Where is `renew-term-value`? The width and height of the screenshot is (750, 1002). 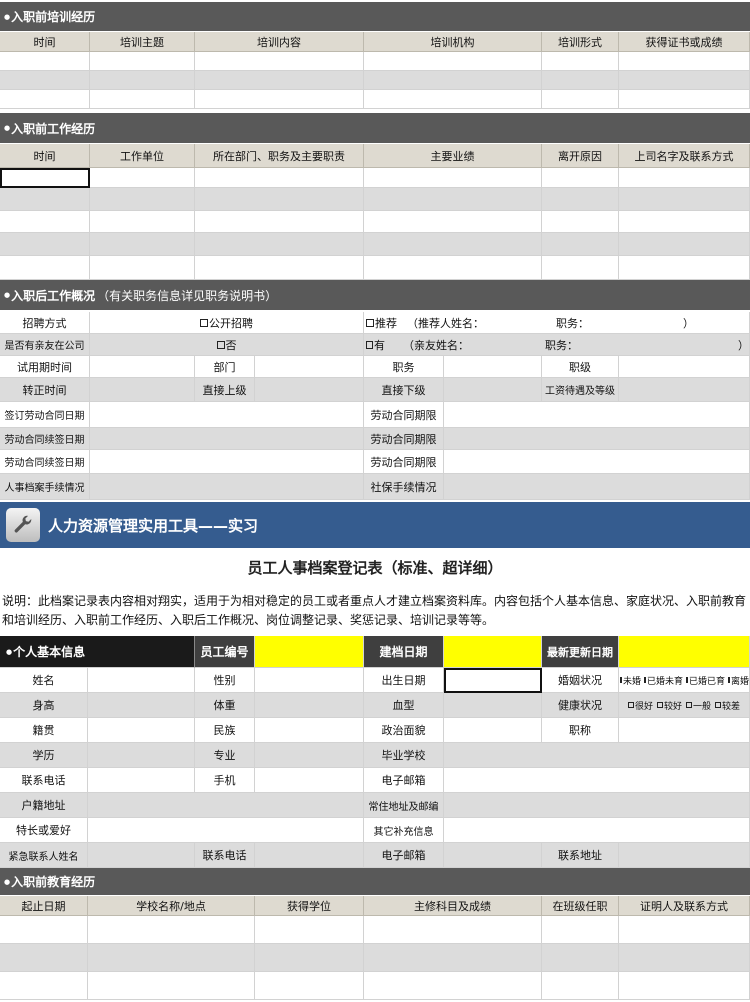
renew-term-value is located at coordinates (597, 439).